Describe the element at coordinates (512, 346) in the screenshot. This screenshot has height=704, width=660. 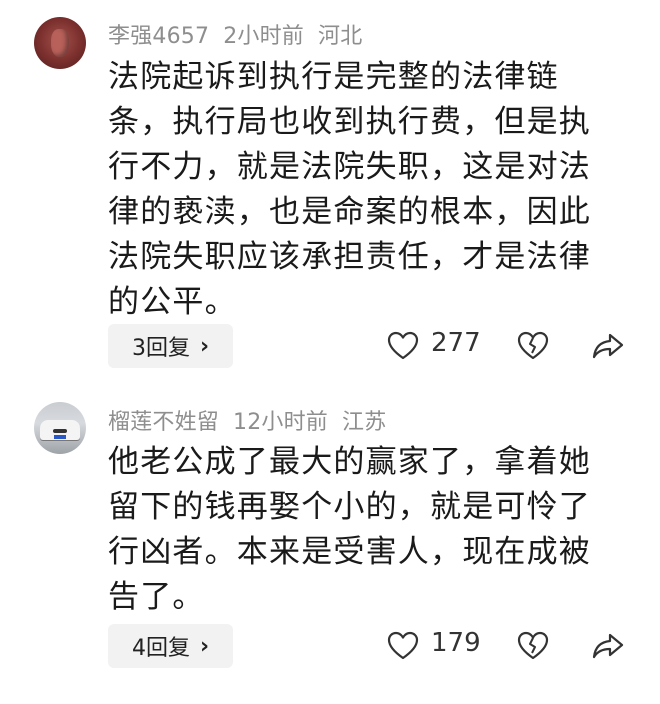
I see `comment-actions: 277` at that location.